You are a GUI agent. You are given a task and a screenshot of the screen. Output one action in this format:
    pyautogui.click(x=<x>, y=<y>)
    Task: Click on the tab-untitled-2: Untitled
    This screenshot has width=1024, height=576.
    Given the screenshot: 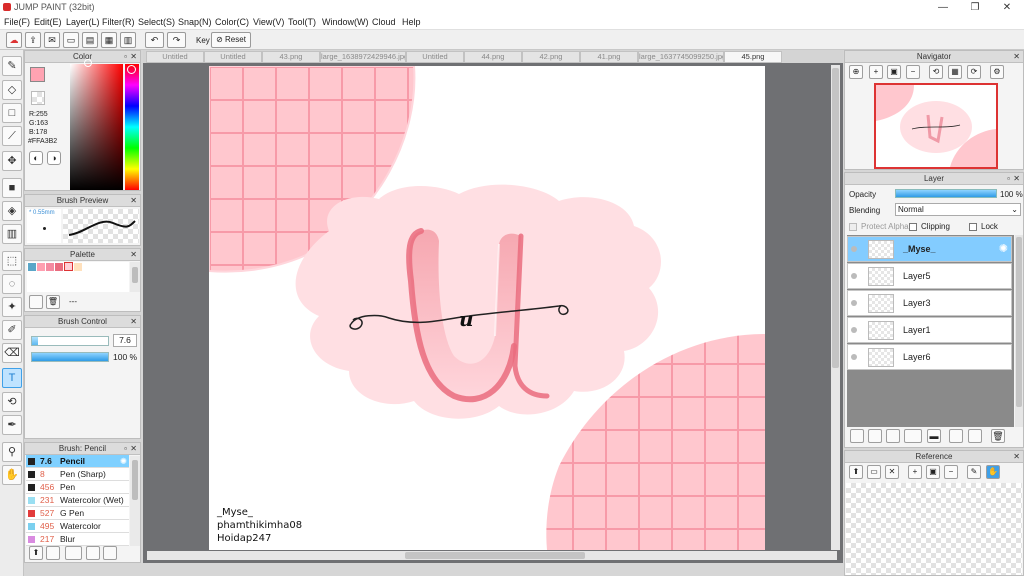 What is the action you would take?
    pyautogui.click(x=233, y=57)
    